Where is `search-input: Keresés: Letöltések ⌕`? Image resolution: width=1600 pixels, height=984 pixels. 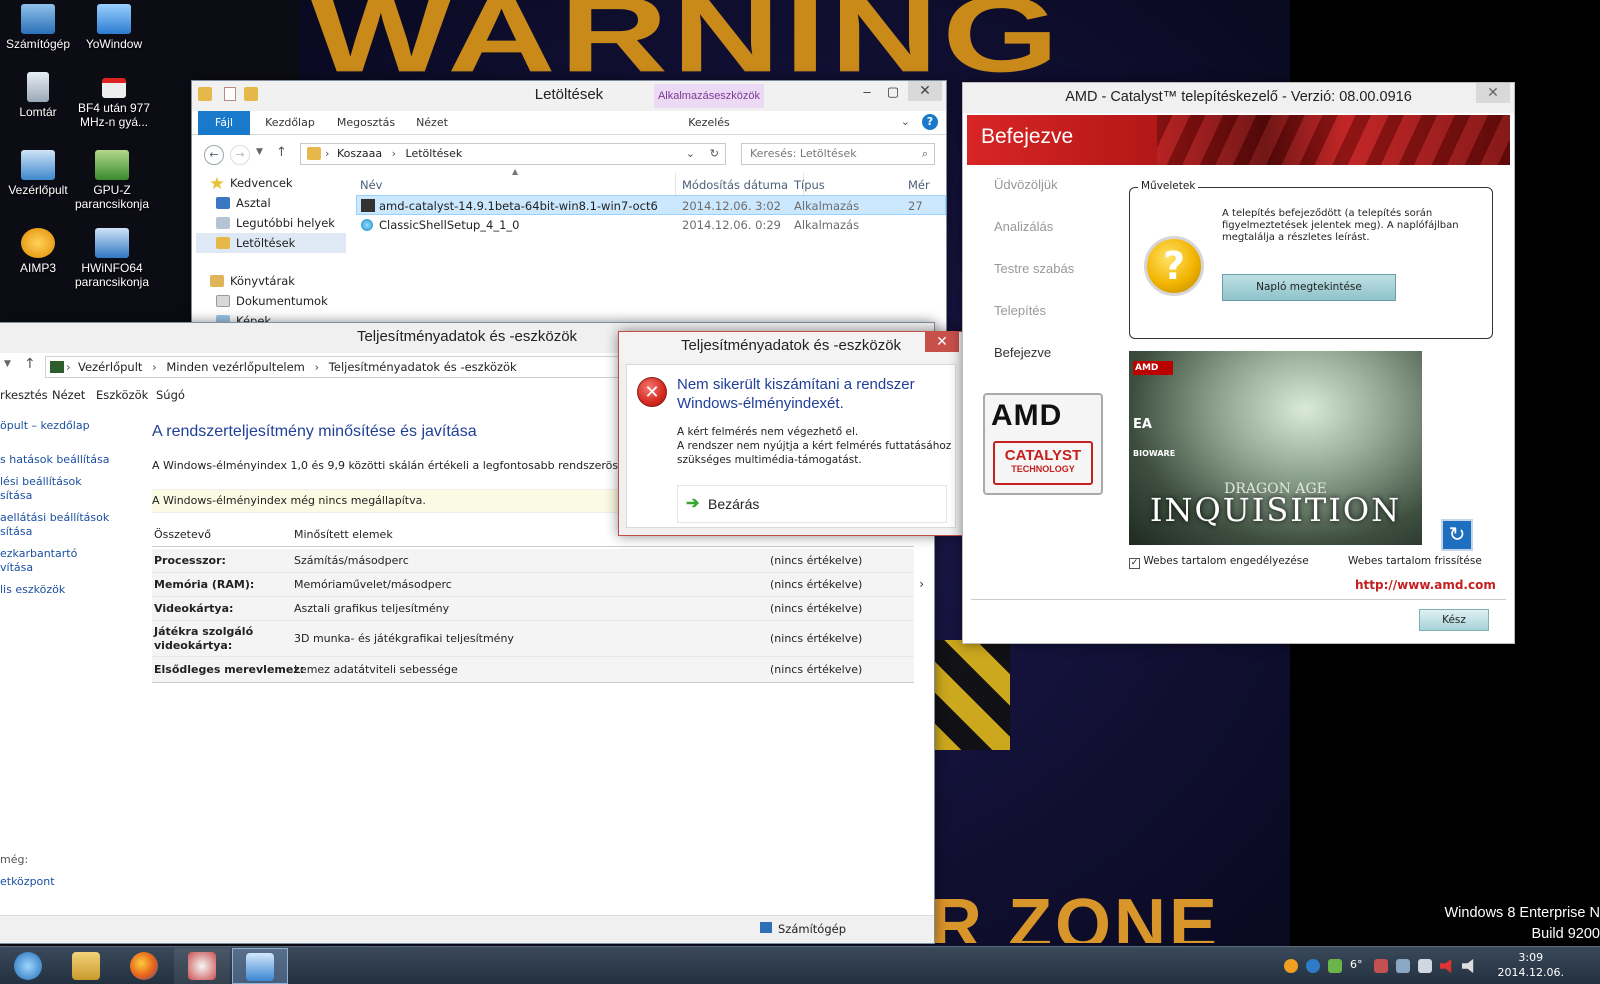
search-input: Keresés: Letöltések ⌕ is located at coordinates (838, 154).